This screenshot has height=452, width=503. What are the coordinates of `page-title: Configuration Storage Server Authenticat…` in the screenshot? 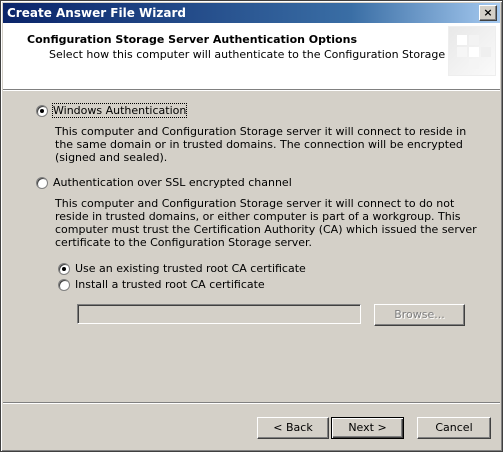 It's located at (192, 39).